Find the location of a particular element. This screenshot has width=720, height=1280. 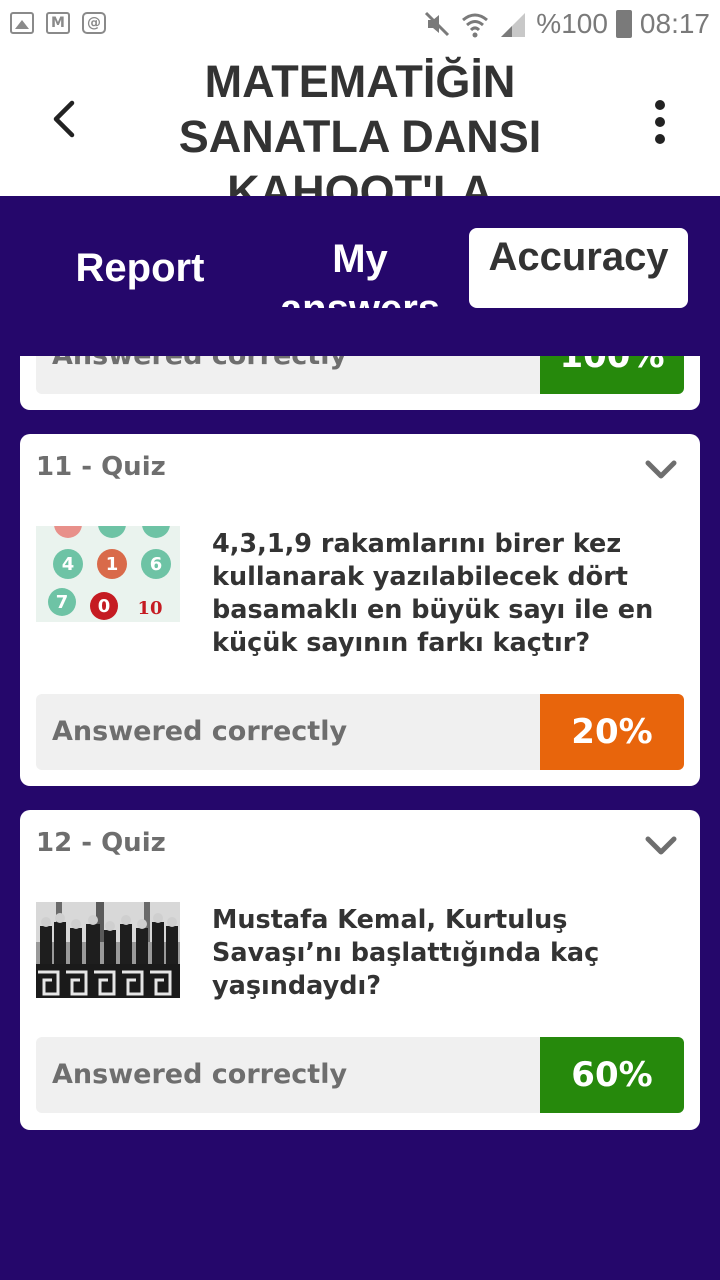

image-icon is located at coordinates (22, 23).